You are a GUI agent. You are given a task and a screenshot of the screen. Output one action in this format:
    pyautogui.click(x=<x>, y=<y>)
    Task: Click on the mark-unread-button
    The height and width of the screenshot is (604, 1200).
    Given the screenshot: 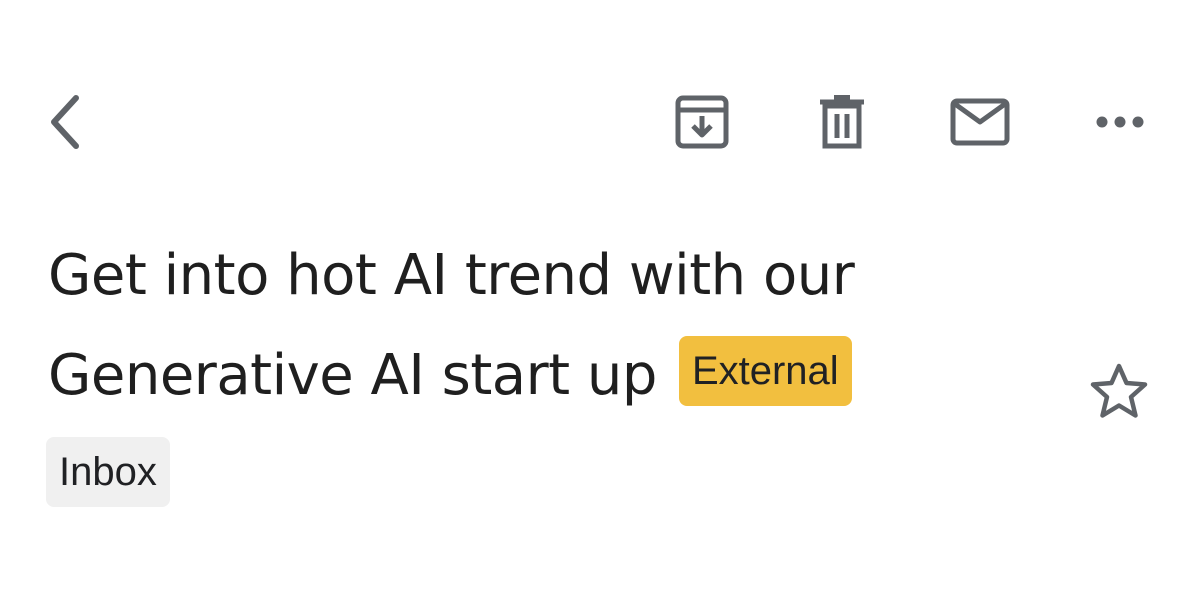 What is the action you would take?
    pyautogui.click(x=980, y=122)
    